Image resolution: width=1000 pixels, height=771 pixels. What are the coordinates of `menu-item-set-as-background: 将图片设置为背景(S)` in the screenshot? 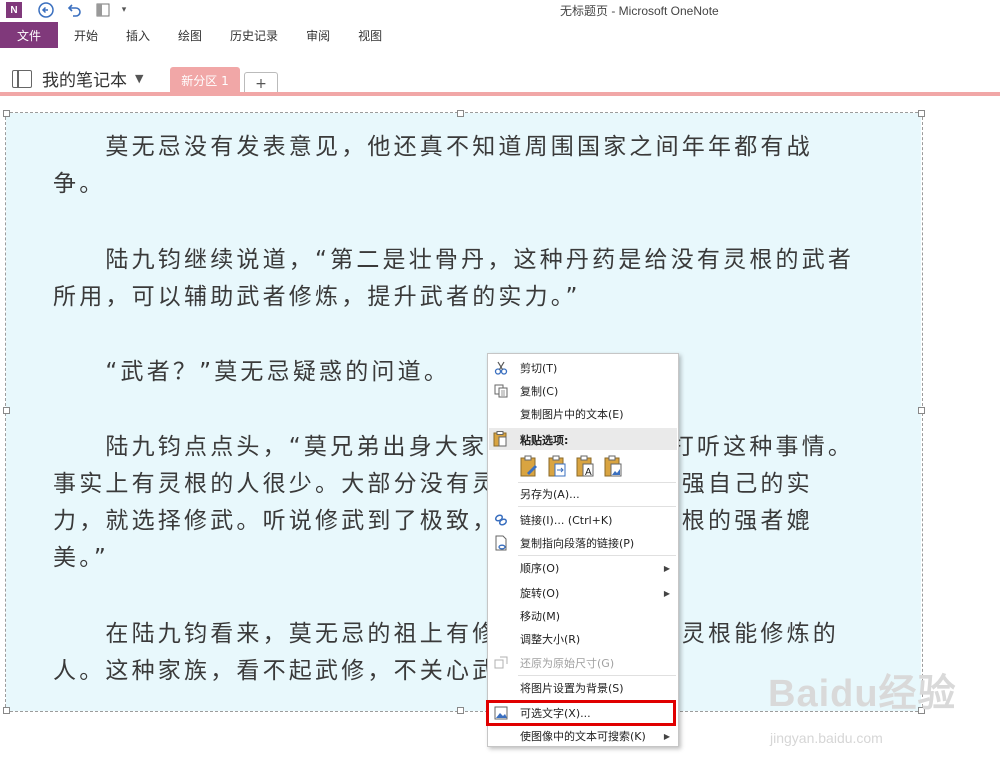 It's located at (583, 688).